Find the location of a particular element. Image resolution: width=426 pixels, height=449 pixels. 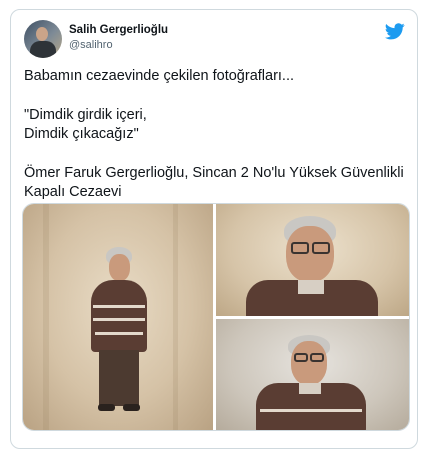

tweet-quote: "Dimdik girdik içeri, Dimdik çıkacağız" is located at coordinates (216, 125).